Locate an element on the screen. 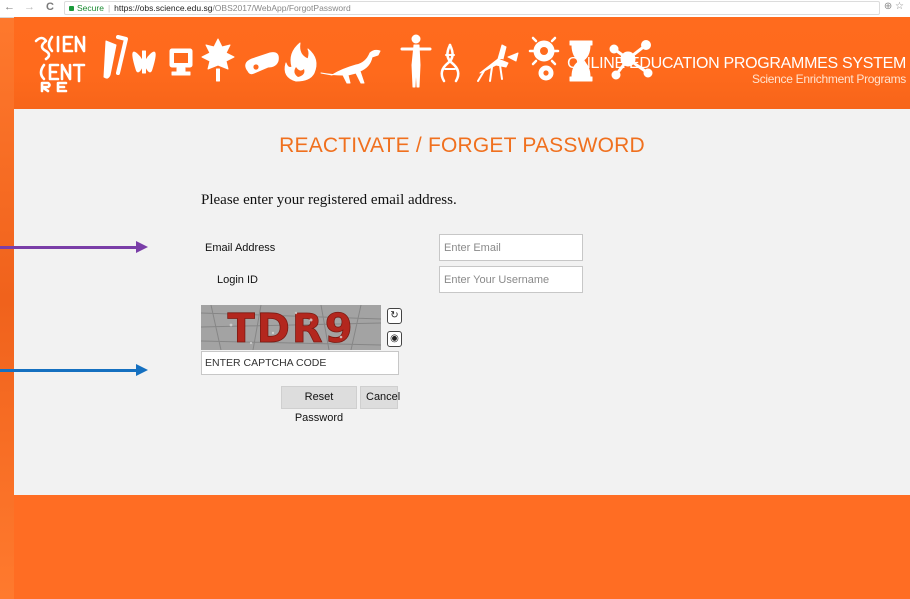  email-label: Email Address is located at coordinates (240, 248).